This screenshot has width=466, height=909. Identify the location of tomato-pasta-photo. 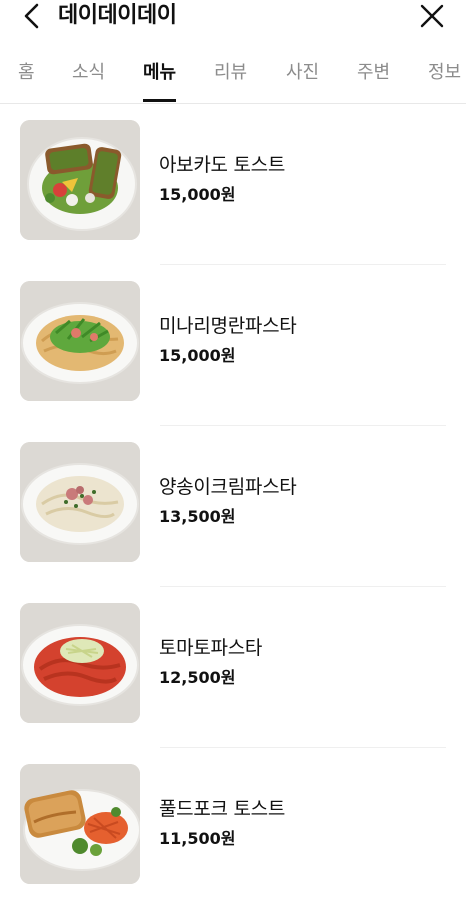
(80, 663).